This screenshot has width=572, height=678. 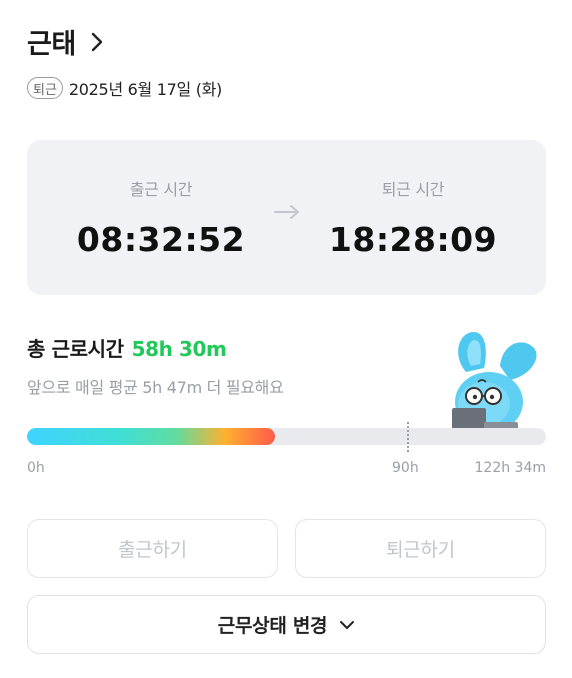 What do you see at coordinates (510, 468) in the screenshot?
I see `progress-tick-max: 122h 34m` at bounding box center [510, 468].